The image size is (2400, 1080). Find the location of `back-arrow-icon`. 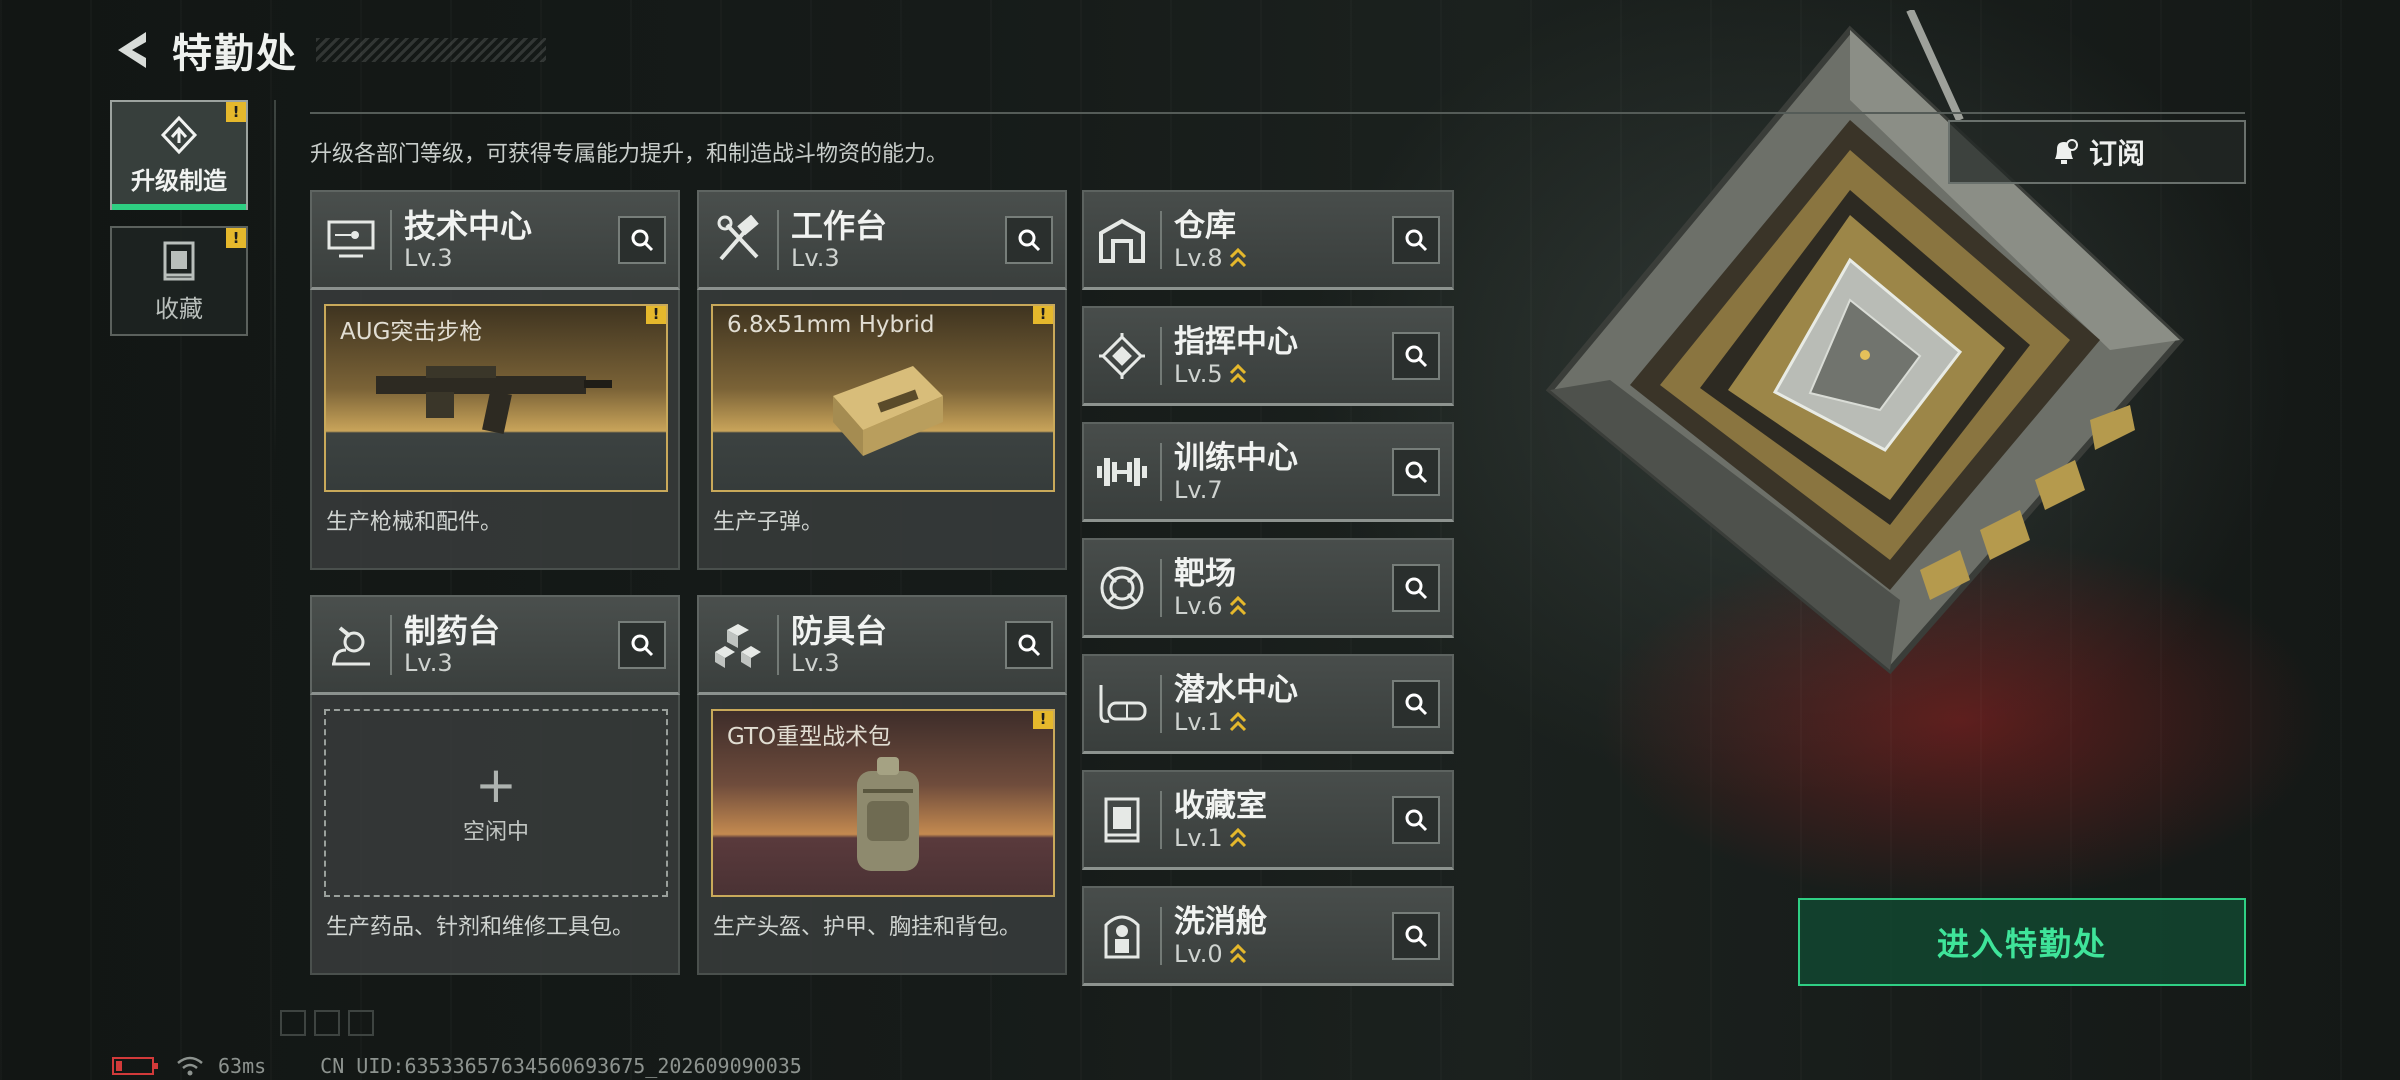

back-arrow-icon is located at coordinates (132, 50).